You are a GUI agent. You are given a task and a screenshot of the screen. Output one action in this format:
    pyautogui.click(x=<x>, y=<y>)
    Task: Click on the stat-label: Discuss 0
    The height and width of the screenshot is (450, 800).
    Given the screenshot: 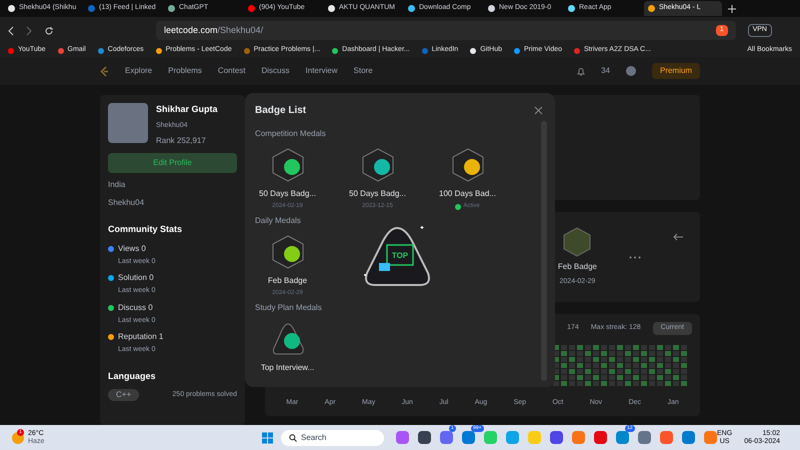 What is the action you would take?
    pyautogui.click(x=135, y=308)
    